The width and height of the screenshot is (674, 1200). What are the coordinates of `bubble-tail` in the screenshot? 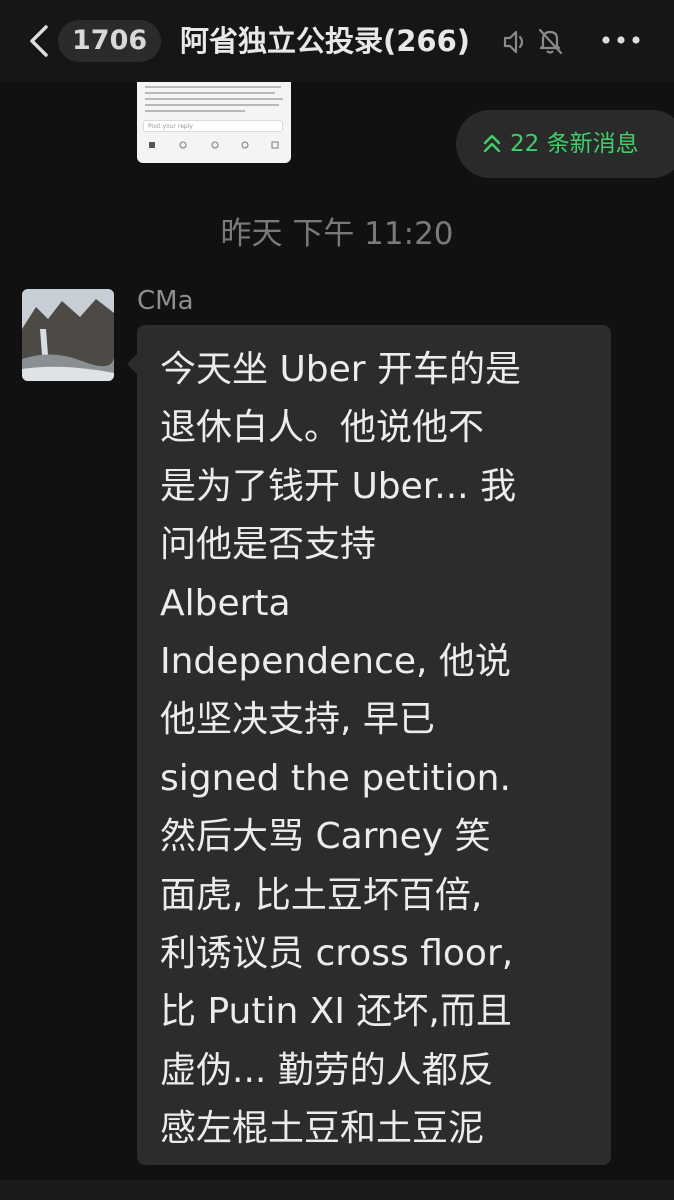 It's located at (132, 364).